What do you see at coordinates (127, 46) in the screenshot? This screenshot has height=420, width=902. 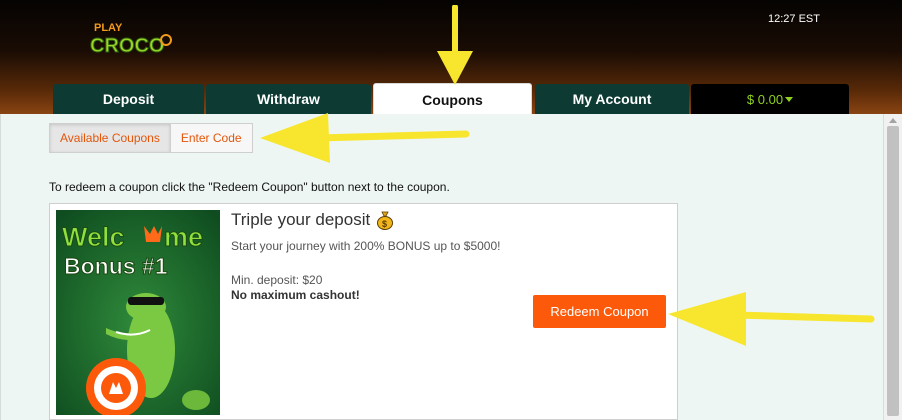 I see `svg-text: CROCO` at bounding box center [127, 46].